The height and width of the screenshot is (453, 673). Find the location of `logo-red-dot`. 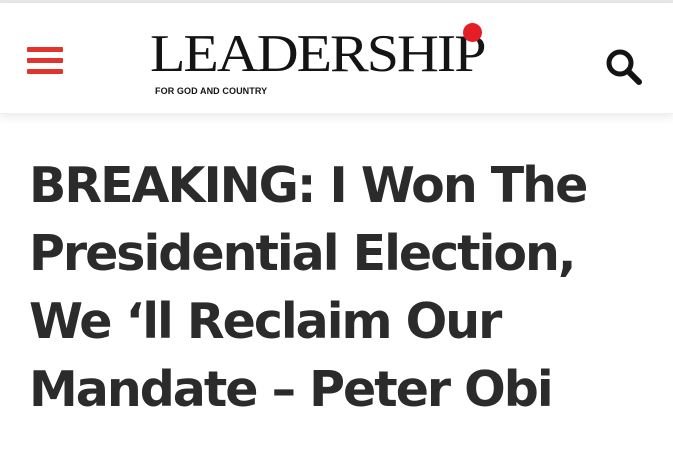

logo-red-dot is located at coordinates (472, 32).